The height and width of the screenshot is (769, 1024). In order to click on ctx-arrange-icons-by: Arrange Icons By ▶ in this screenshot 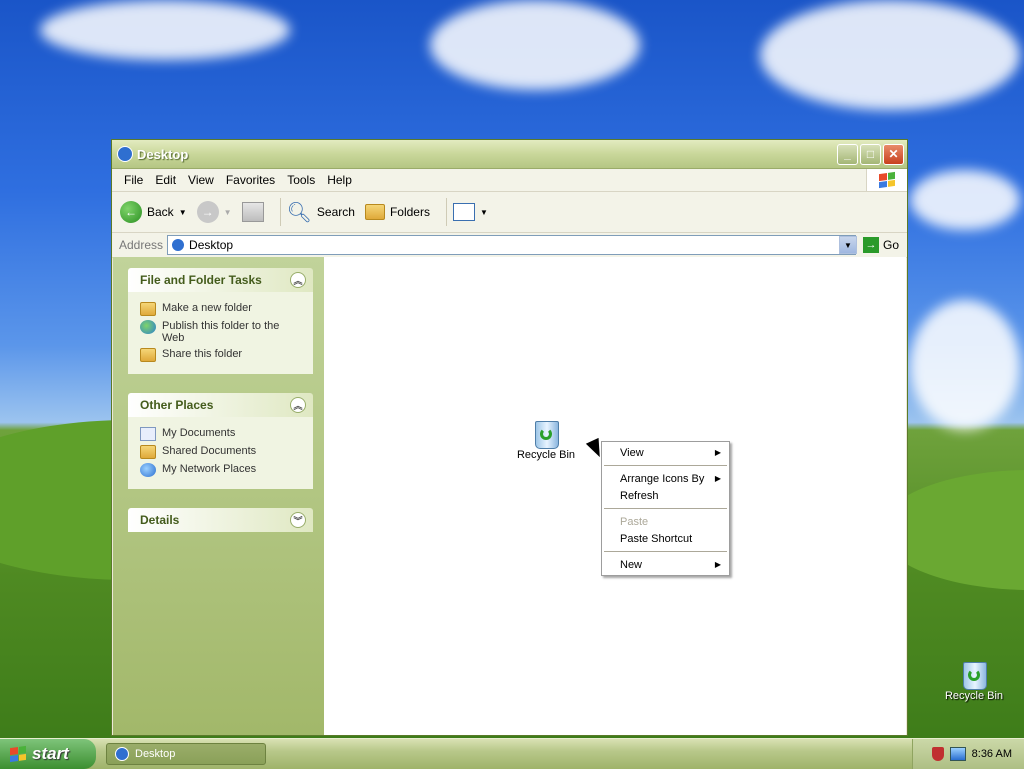, I will do `click(665, 478)`.